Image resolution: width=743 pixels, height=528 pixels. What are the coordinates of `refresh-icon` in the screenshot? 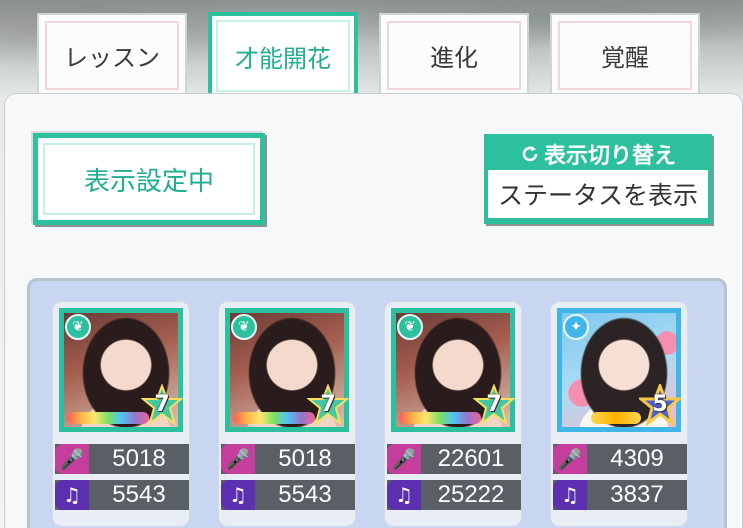 It's located at (530, 154).